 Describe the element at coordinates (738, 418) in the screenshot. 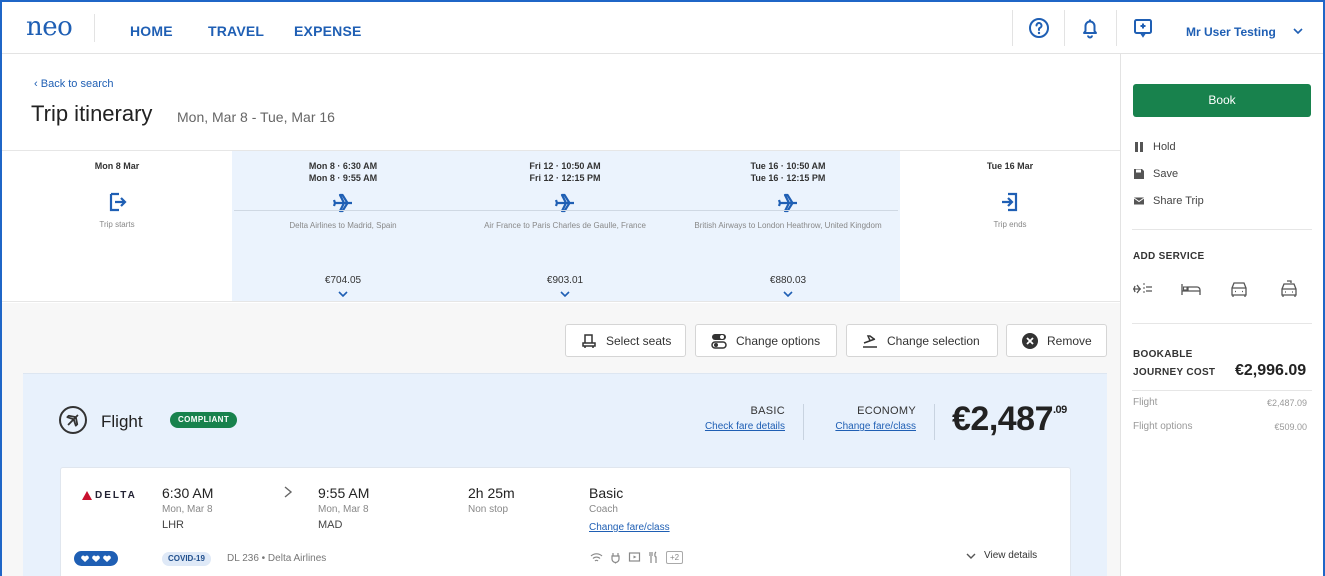

I see `fare-basic: BASIC Check fare details` at that location.